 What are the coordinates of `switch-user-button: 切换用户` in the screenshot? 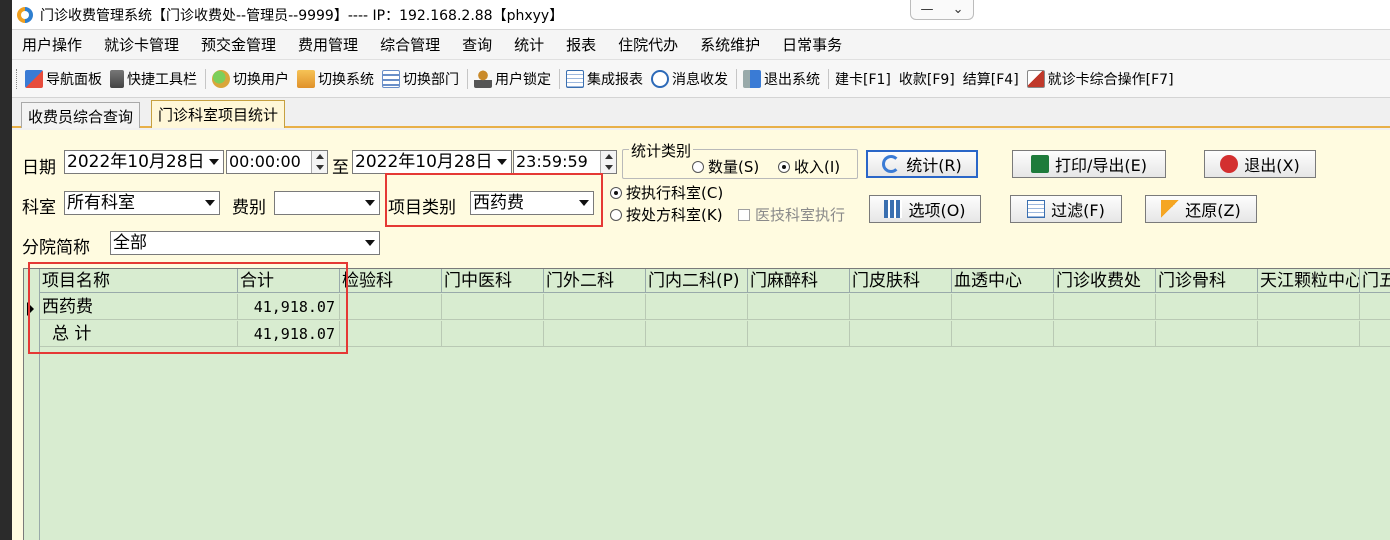 It's located at (250, 79).